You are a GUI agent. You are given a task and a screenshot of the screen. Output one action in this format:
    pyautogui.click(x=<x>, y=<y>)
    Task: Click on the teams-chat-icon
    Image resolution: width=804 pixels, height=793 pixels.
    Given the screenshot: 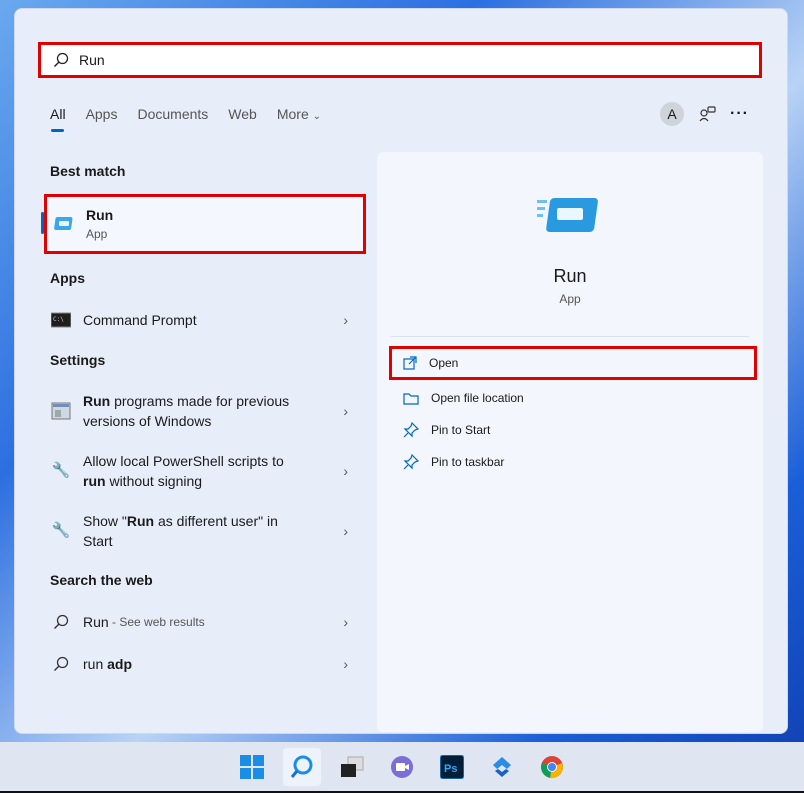 What is the action you would take?
    pyautogui.click(x=402, y=767)
    